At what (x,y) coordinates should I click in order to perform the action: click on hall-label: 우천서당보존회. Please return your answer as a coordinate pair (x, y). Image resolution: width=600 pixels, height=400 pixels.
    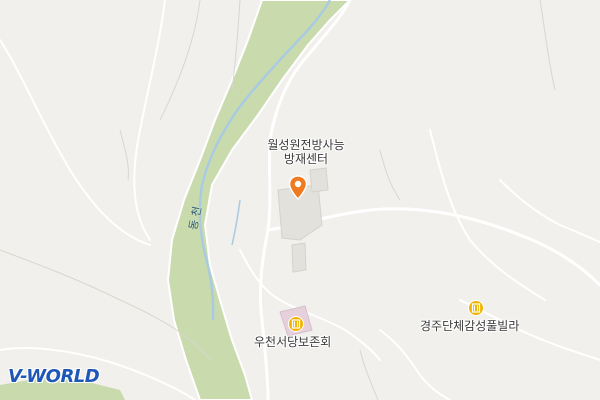
    Looking at the image, I should click on (292, 342).